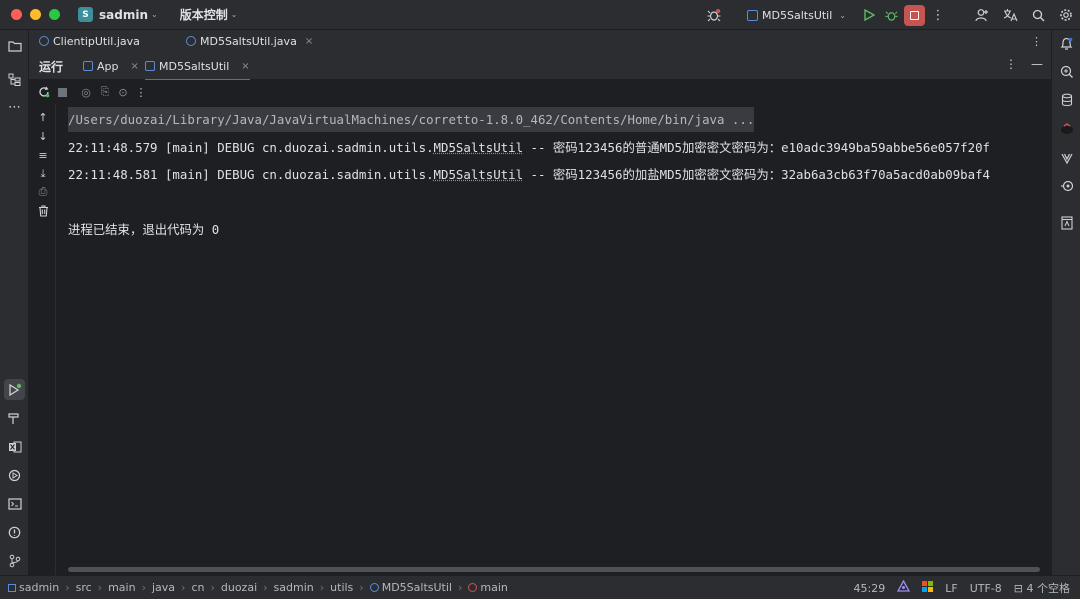  What do you see at coordinates (92, 587) in the screenshot?
I see `breadcrumb-item: src ›` at bounding box center [92, 587].